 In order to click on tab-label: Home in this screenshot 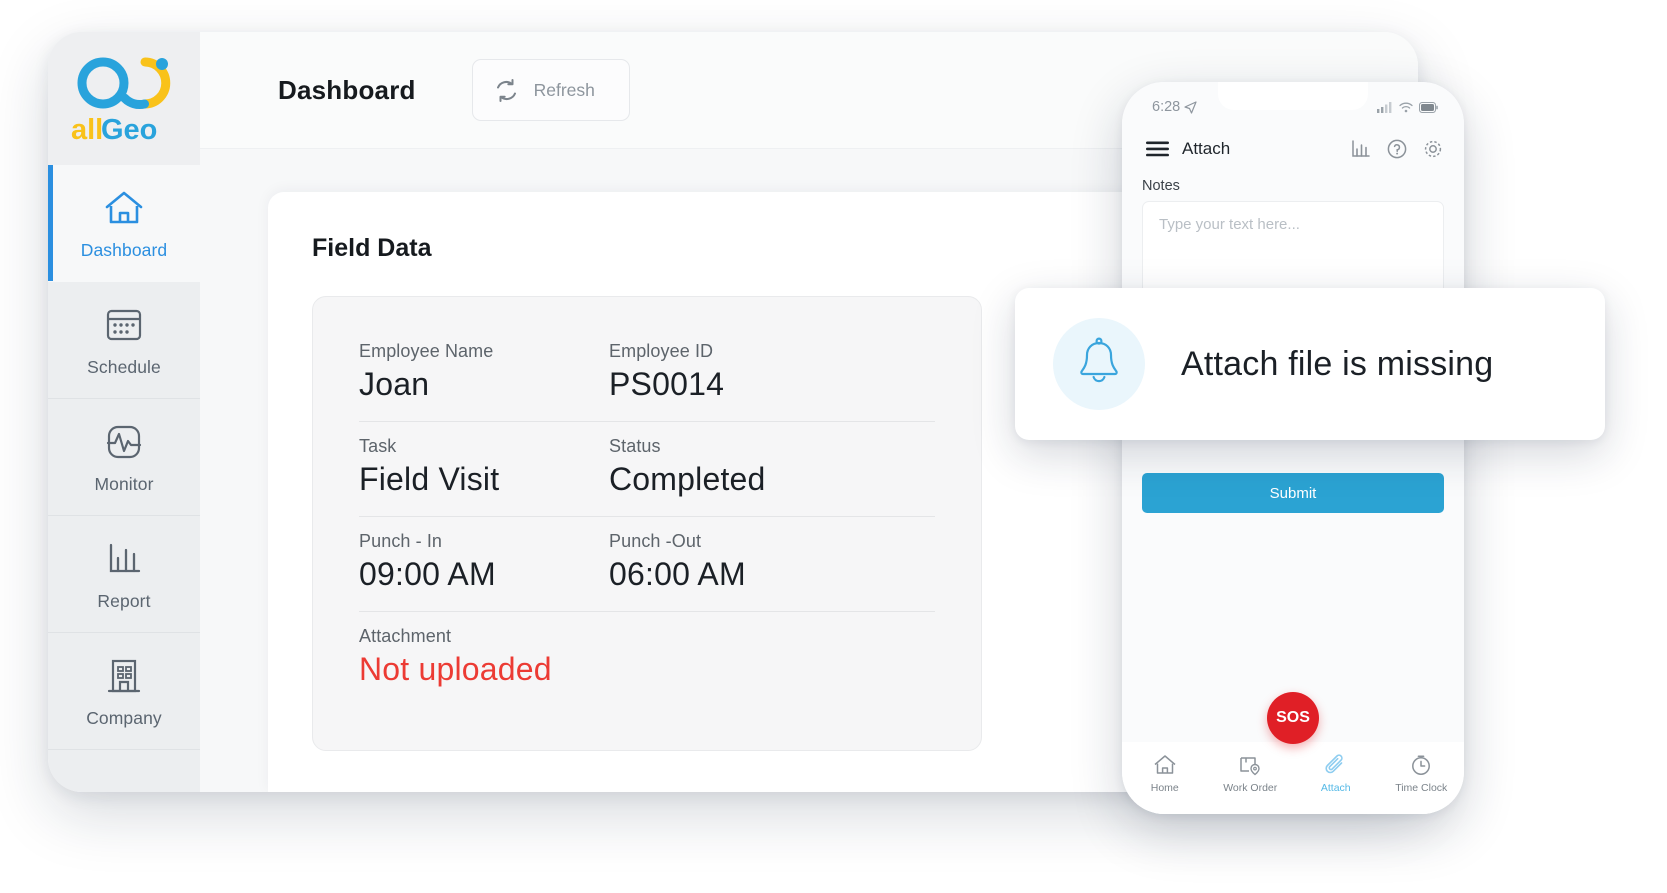, I will do `click(1164, 788)`.